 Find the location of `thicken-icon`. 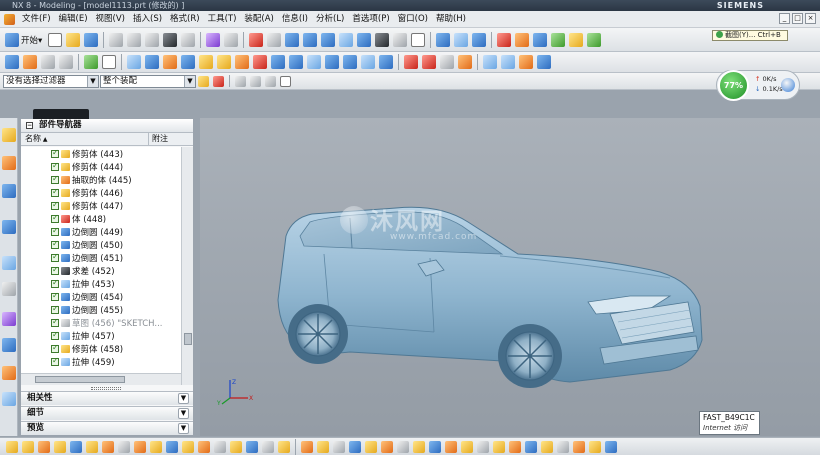

thicken-icon is located at coordinates (332, 62).